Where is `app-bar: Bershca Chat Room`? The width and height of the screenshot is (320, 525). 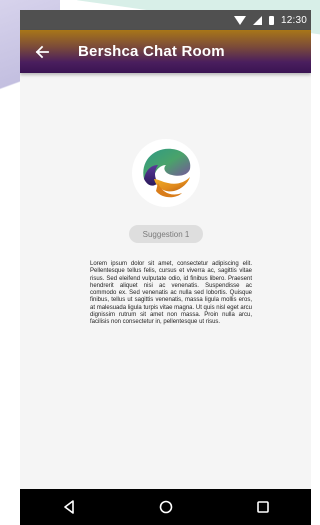 app-bar: Bershca Chat Room is located at coordinates (165, 51).